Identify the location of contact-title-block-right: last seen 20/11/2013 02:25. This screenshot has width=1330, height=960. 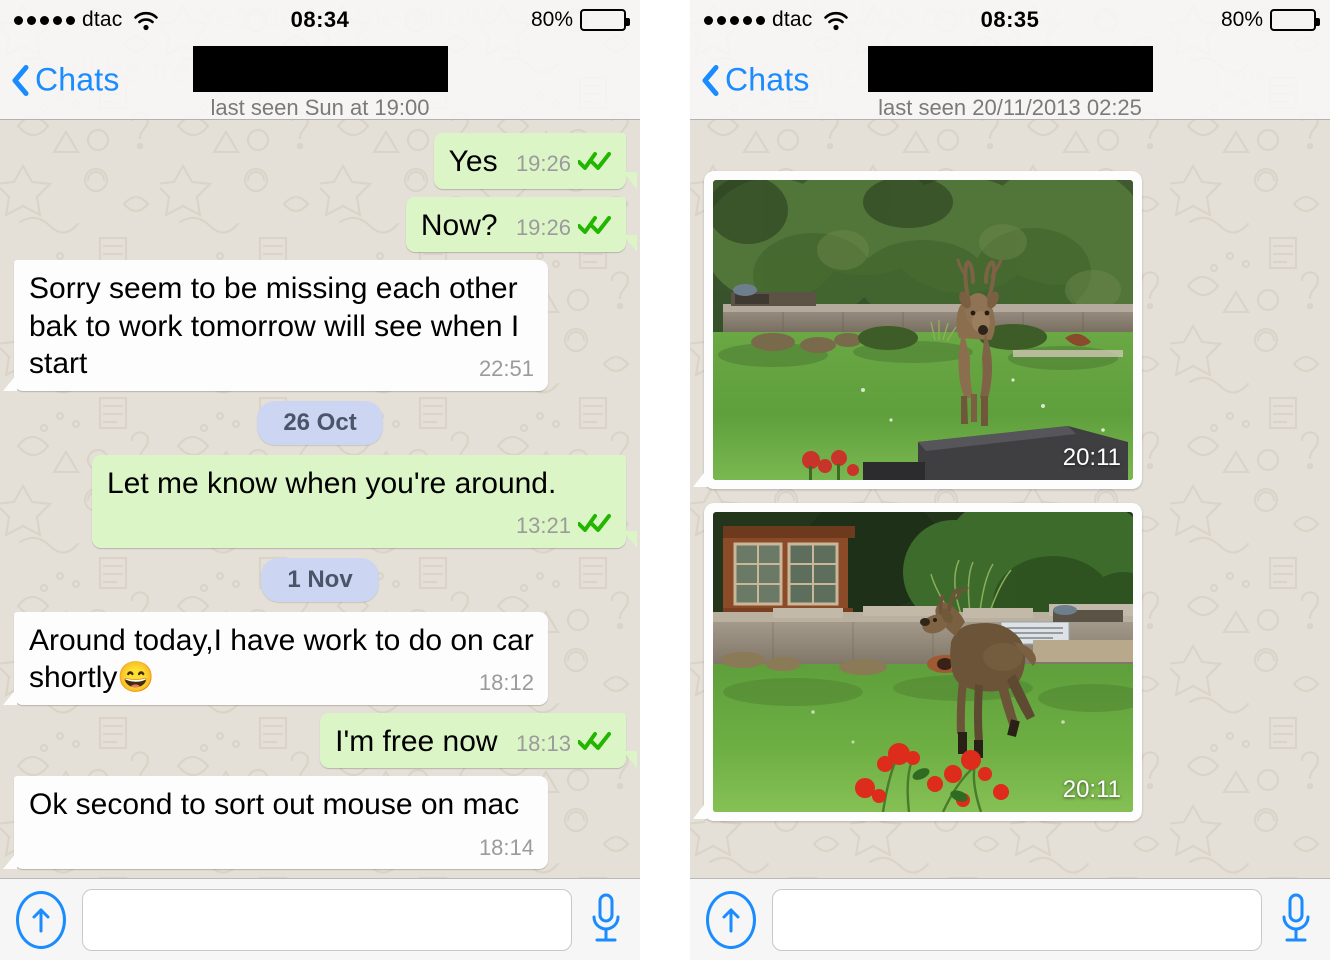
(1010, 83).